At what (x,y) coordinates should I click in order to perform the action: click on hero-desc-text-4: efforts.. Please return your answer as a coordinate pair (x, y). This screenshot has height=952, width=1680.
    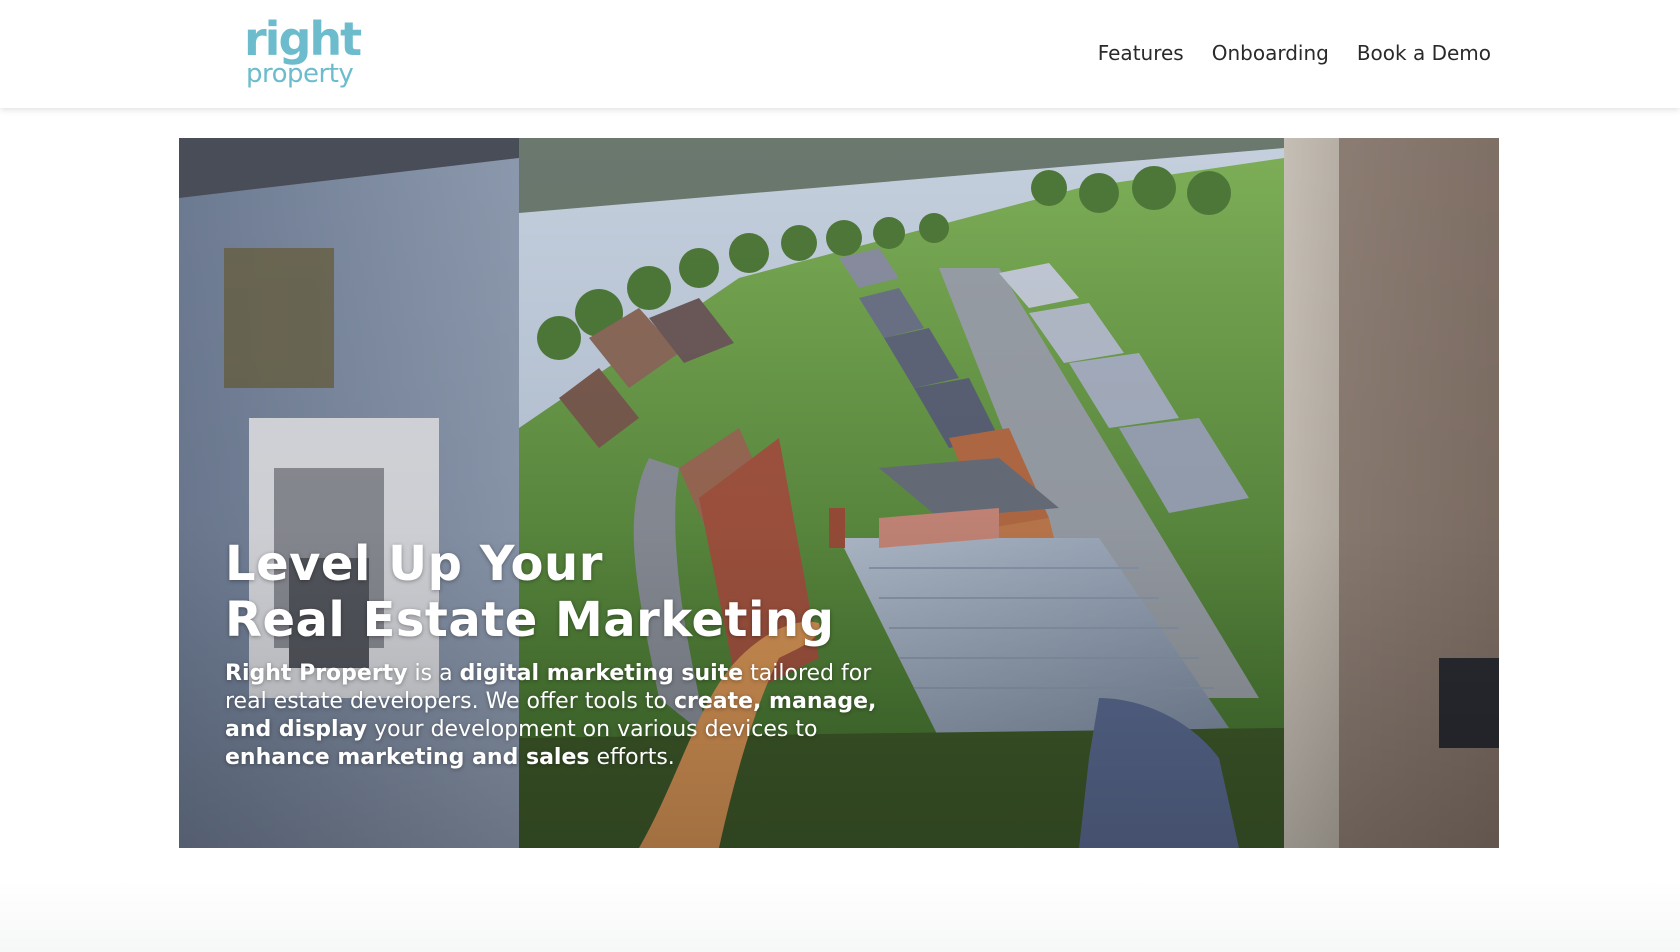
    Looking at the image, I should click on (632, 757).